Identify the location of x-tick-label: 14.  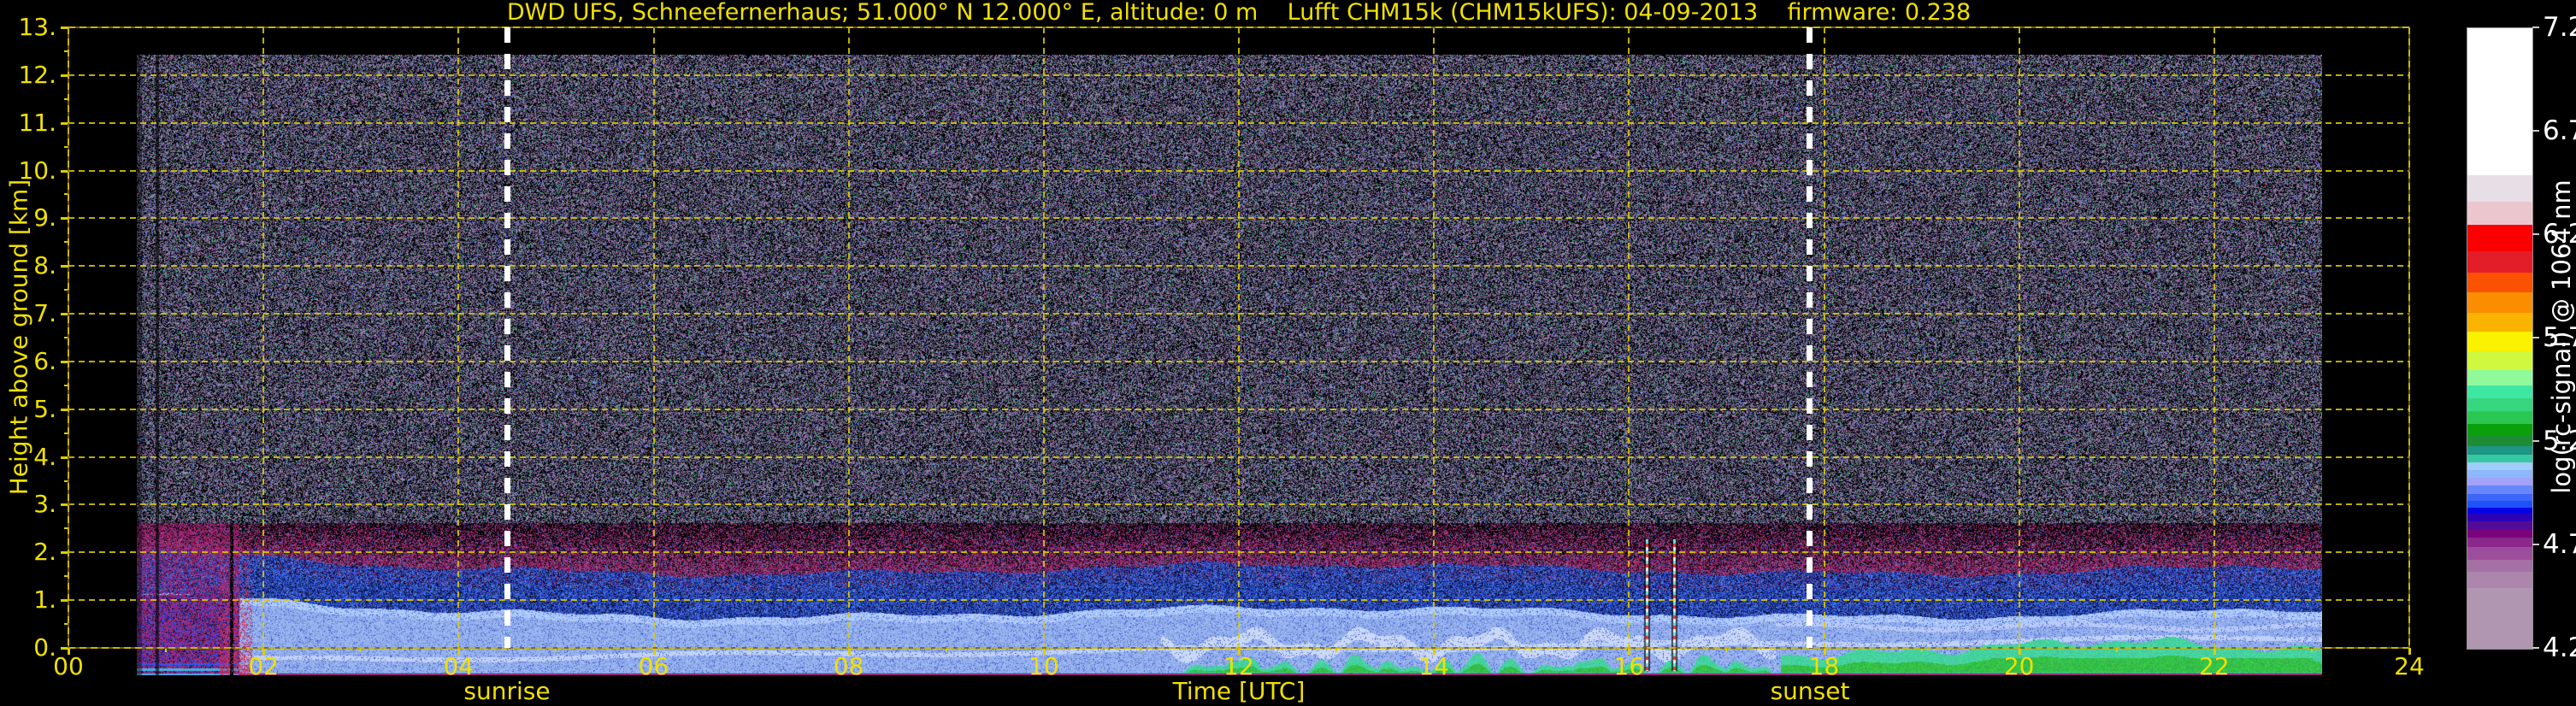
(1433, 666).